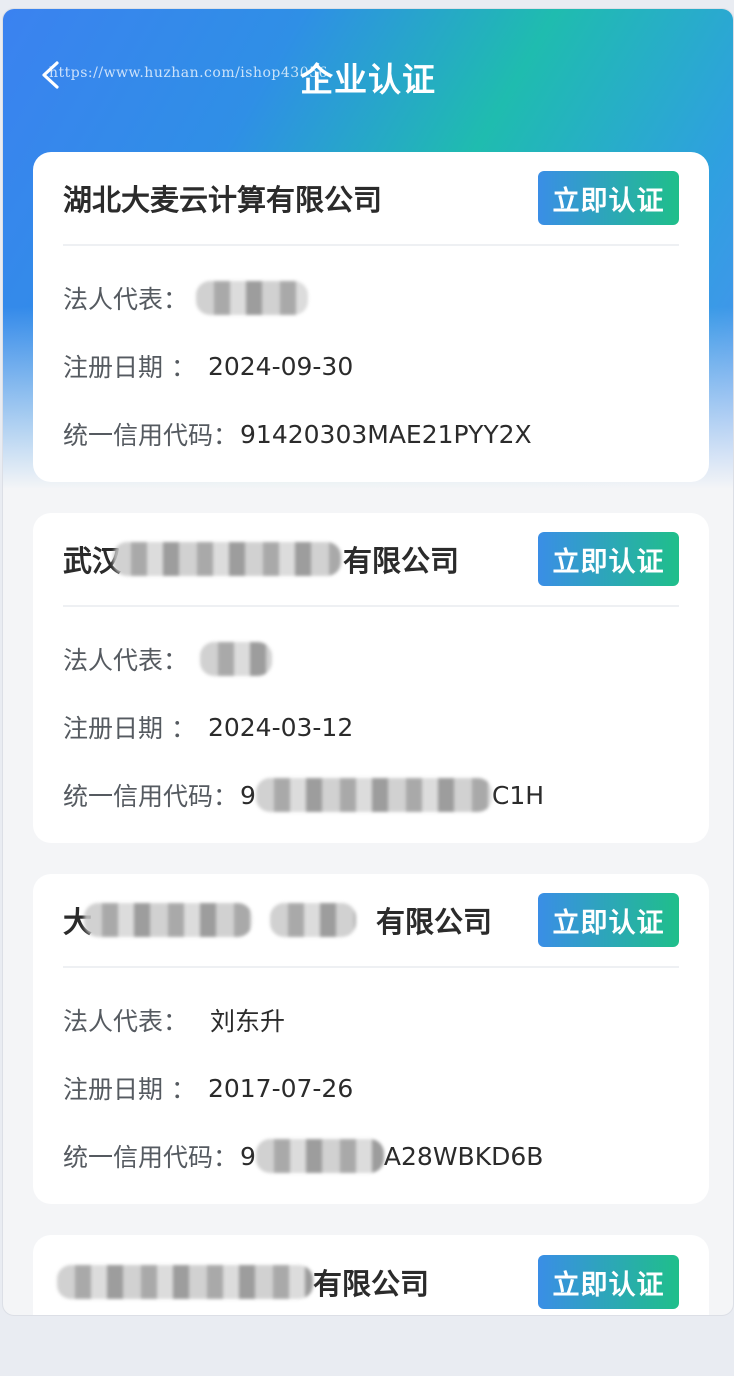  What do you see at coordinates (386, 434) in the screenshot?
I see `credit-code-value: 91420303MAE21PYY2X` at bounding box center [386, 434].